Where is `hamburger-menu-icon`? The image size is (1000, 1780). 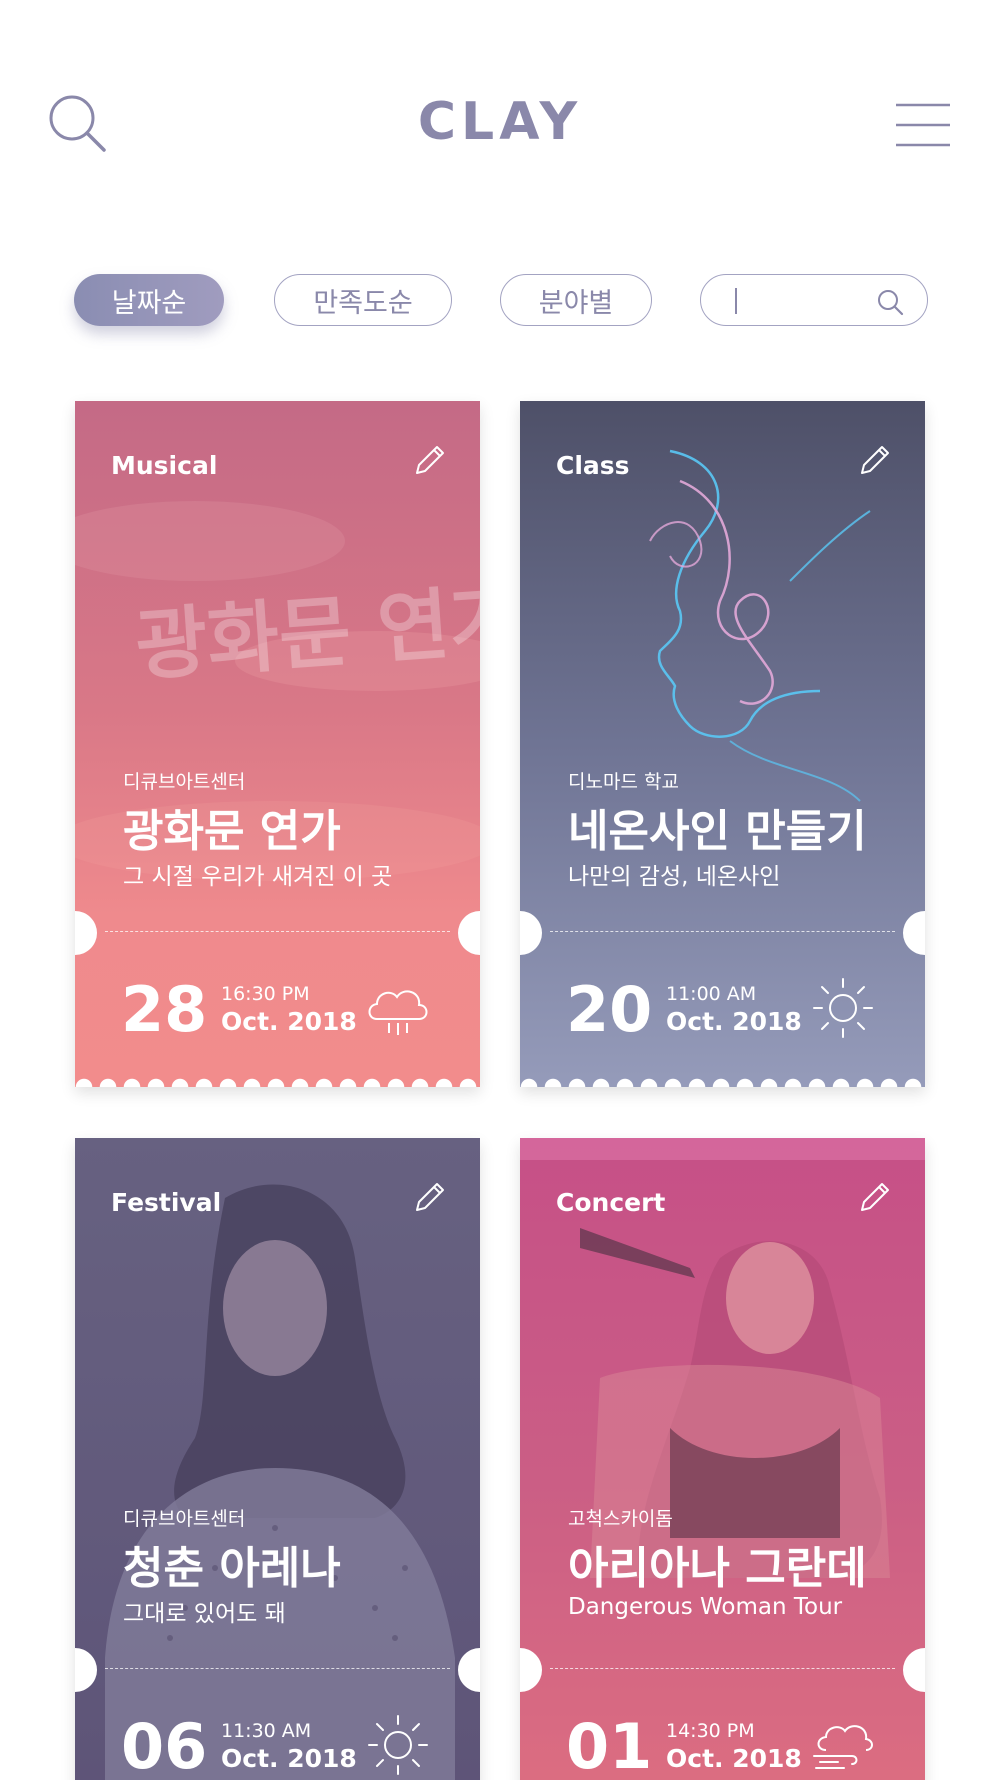 hamburger-menu-icon is located at coordinates (923, 125).